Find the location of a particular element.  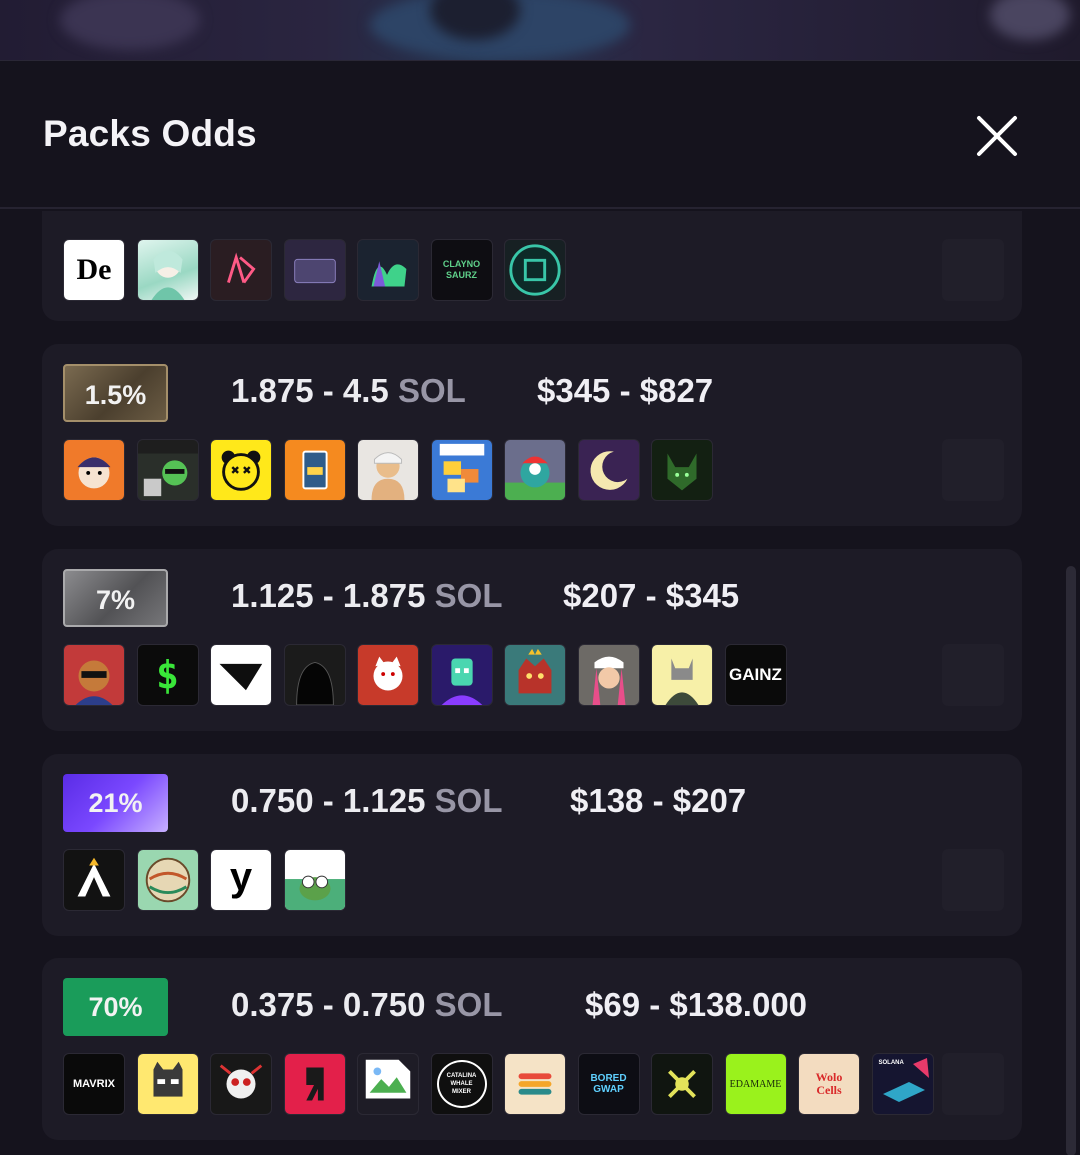

collection-icon-label: CATALINA WHALE MIXER is located at coordinates (461, 1084).